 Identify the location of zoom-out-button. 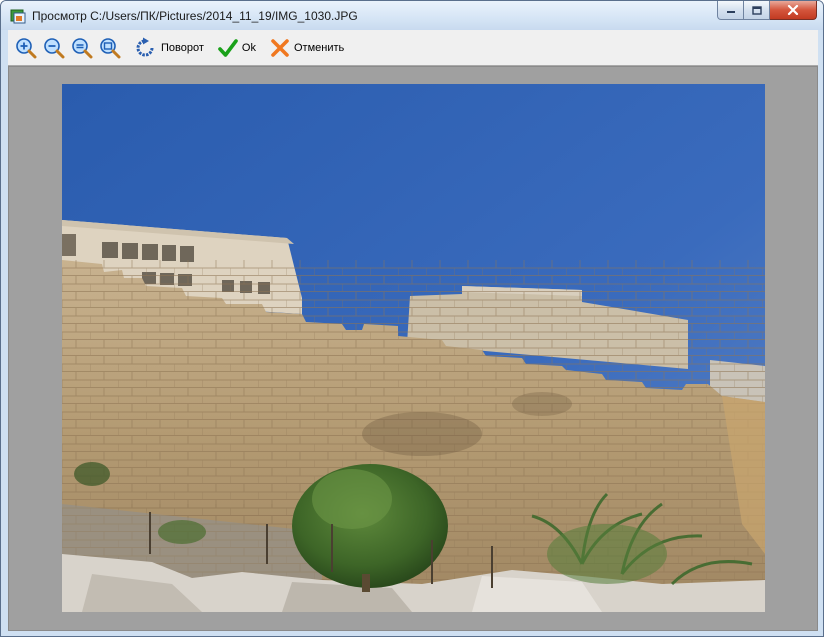
(54, 48).